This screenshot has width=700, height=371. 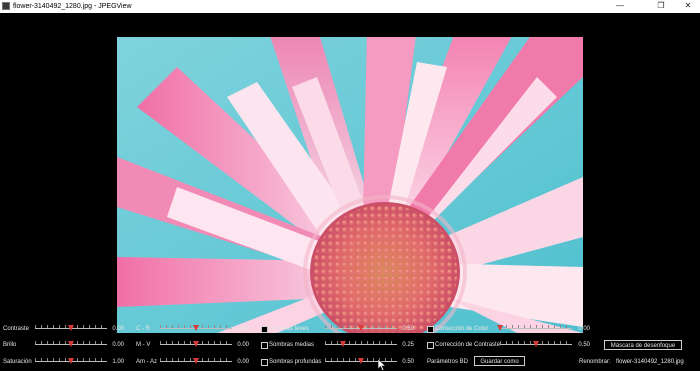 What do you see at coordinates (143, 345) in the screenshot?
I see `m-v-label: M - V` at bounding box center [143, 345].